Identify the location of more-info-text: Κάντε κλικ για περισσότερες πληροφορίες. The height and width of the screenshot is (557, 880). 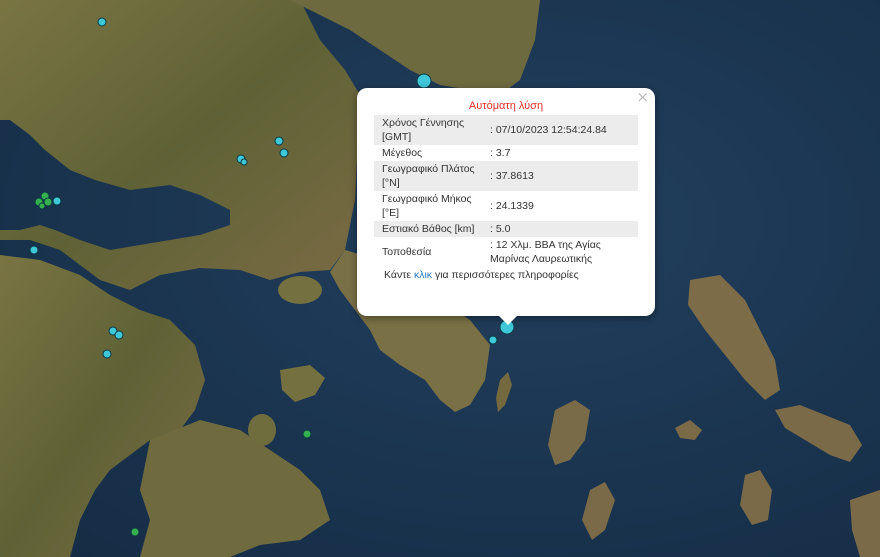
(506, 274).